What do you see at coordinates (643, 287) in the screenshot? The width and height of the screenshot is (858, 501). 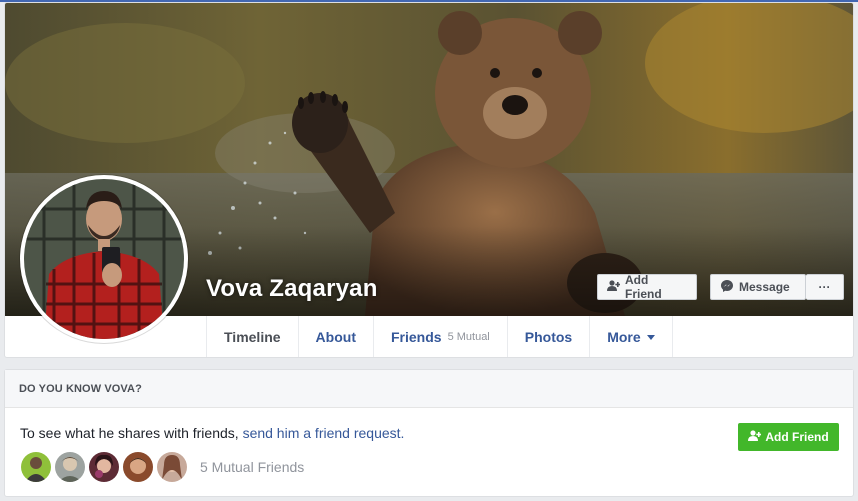 I see `add-friend-label: Add Friend` at bounding box center [643, 287].